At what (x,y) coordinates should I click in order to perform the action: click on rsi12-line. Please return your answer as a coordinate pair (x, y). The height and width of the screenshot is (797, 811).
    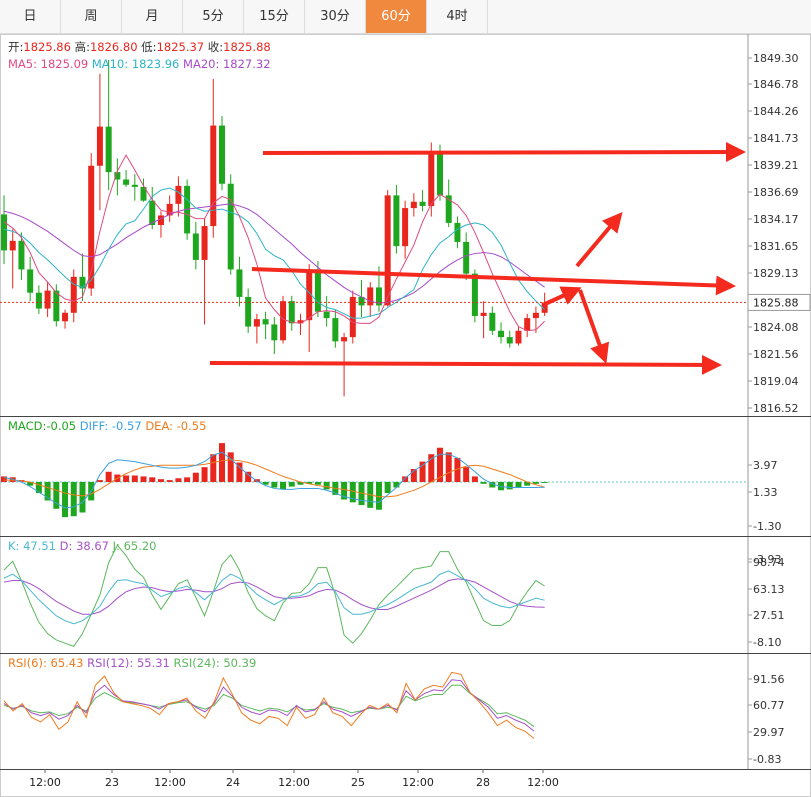
    Looking at the image, I should click on (269, 705).